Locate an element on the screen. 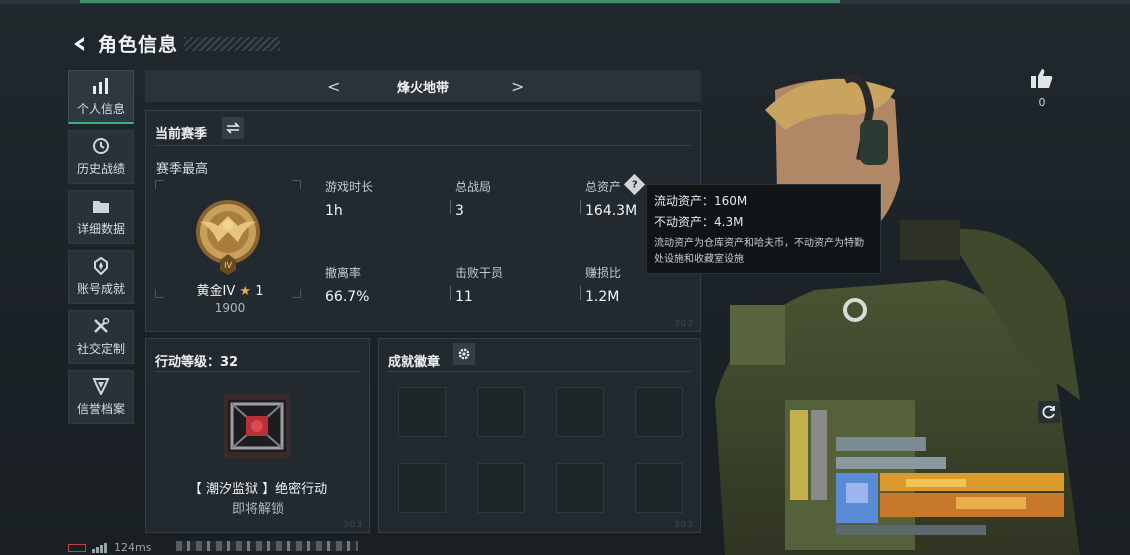 This screenshot has height=555, width=1130. page-title: 角色信息 is located at coordinates (138, 45).